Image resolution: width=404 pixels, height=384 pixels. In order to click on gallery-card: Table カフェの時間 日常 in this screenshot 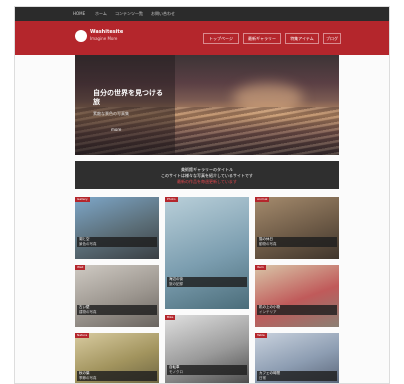, I will do `click(297, 358)`.